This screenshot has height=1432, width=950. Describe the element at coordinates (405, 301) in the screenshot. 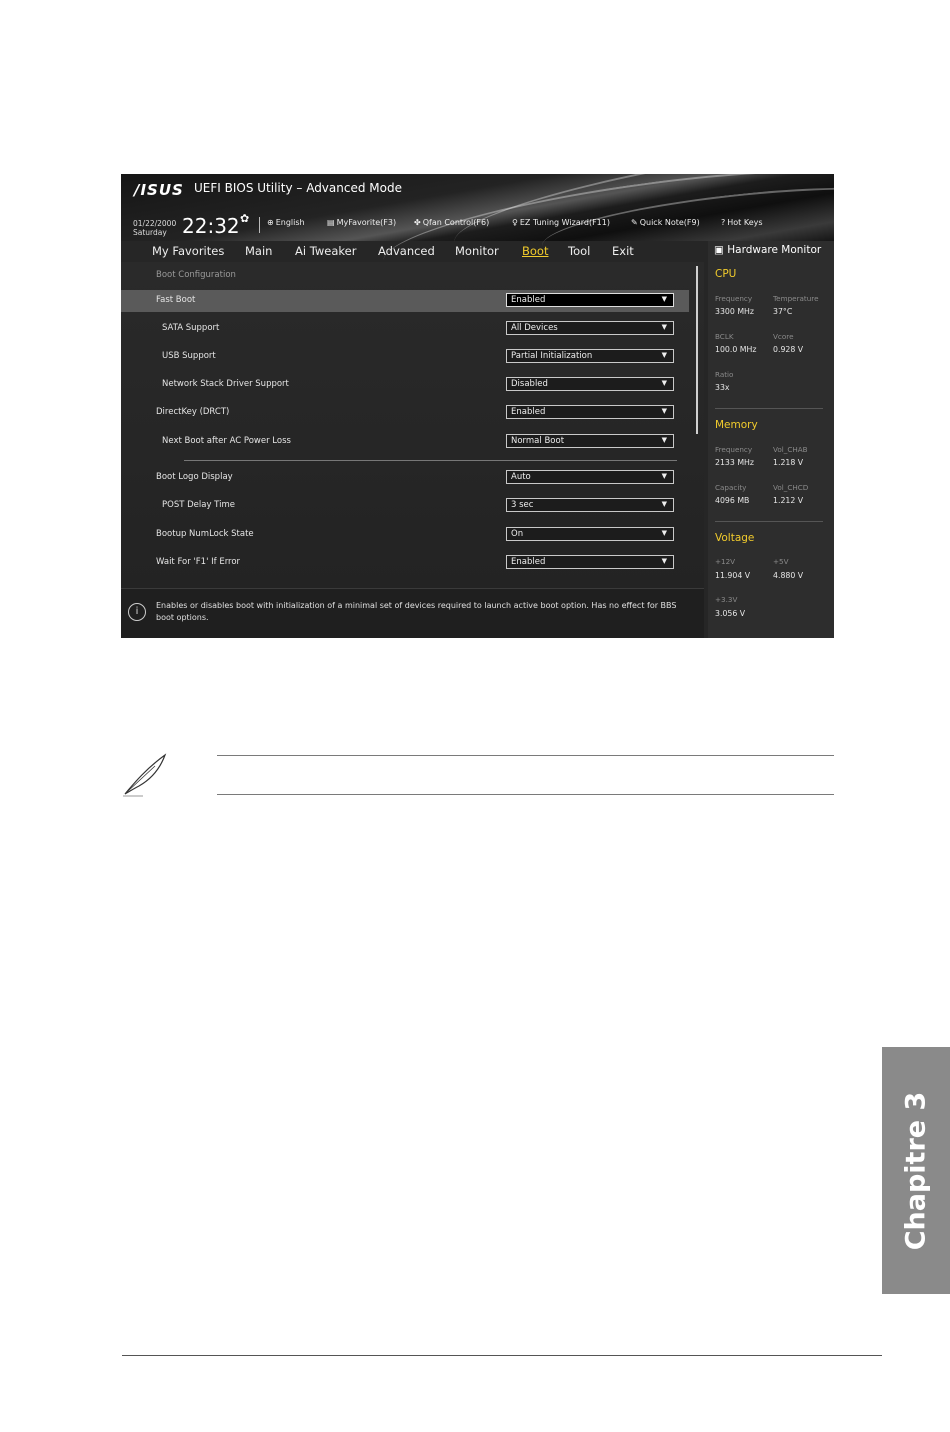

I see `setting-row-fast-boot: Fast Boot Enabled ▼` at that location.